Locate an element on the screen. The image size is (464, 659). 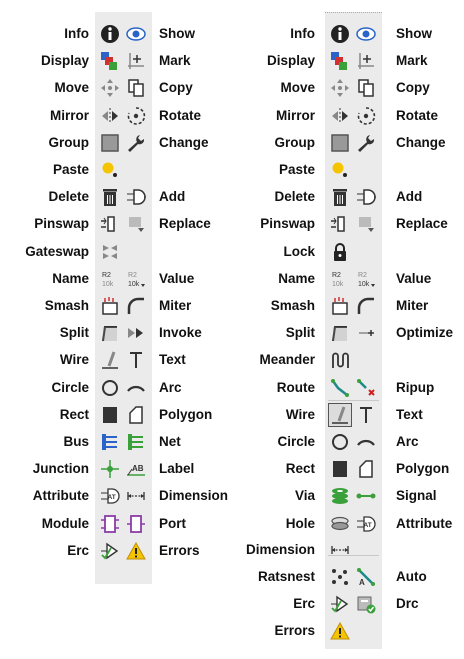
left-label-arc: Arc is located at coordinates (170, 387).